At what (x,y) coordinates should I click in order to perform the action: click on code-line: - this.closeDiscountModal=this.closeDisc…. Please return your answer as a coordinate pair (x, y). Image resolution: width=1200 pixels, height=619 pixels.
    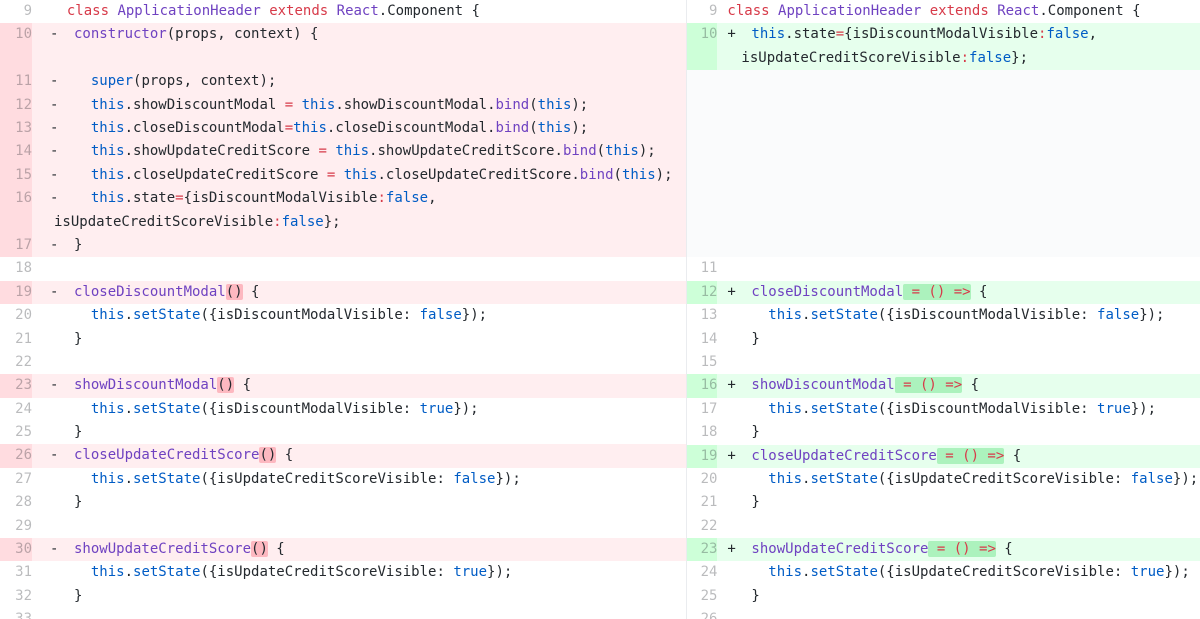
    Looking at the image, I should click on (319, 127).